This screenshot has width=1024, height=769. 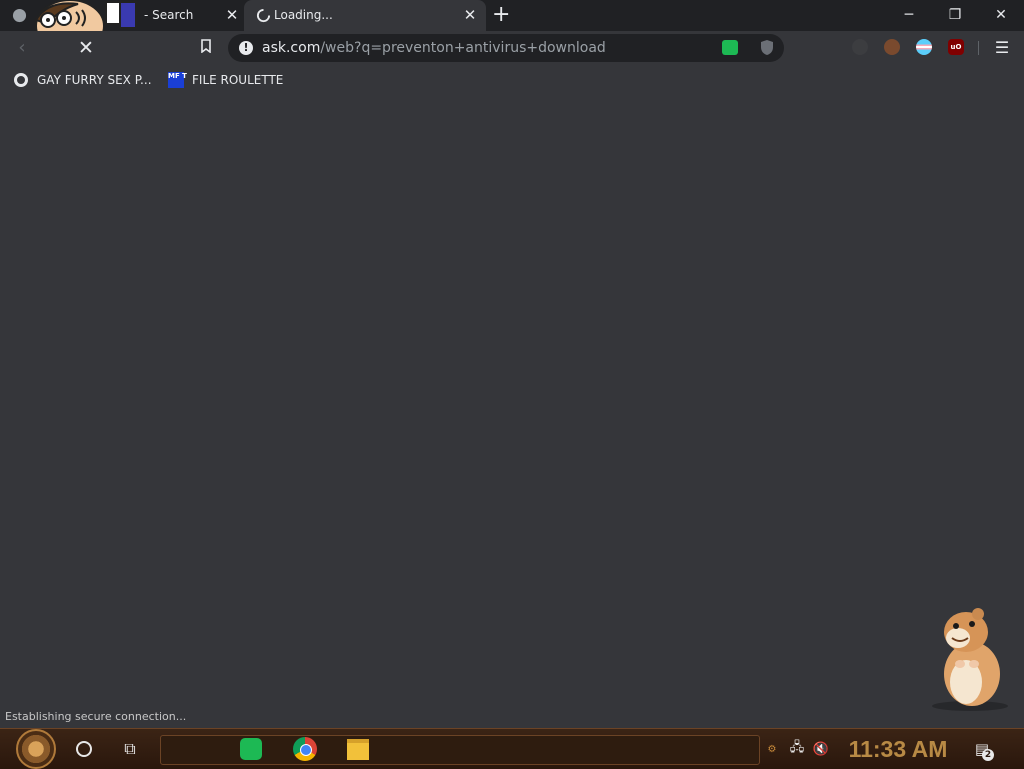 What do you see at coordinates (956, 47) in the screenshot?
I see `ublock-origin-icon: uO` at bounding box center [956, 47].